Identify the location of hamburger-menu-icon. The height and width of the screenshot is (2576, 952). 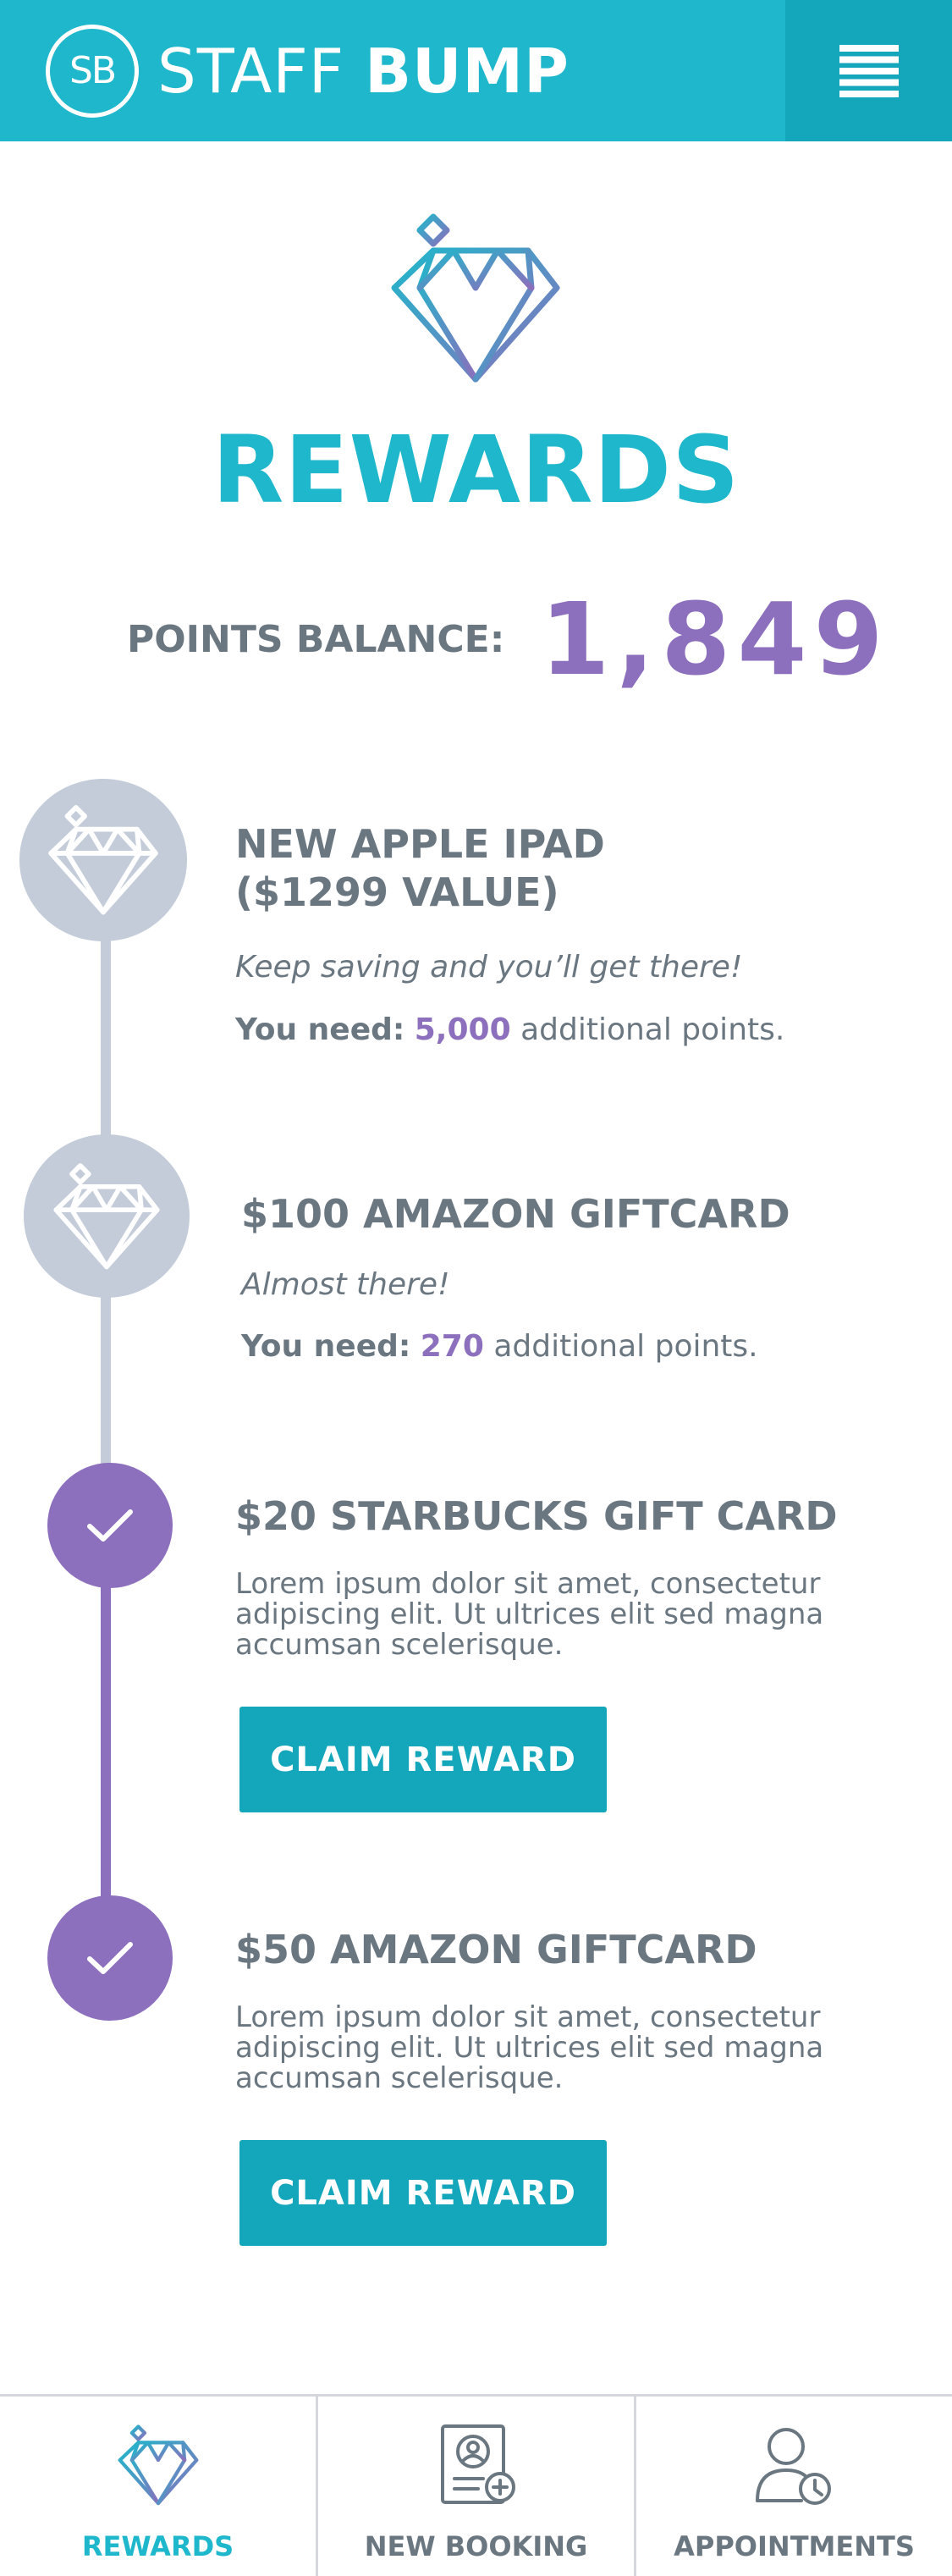
(869, 70).